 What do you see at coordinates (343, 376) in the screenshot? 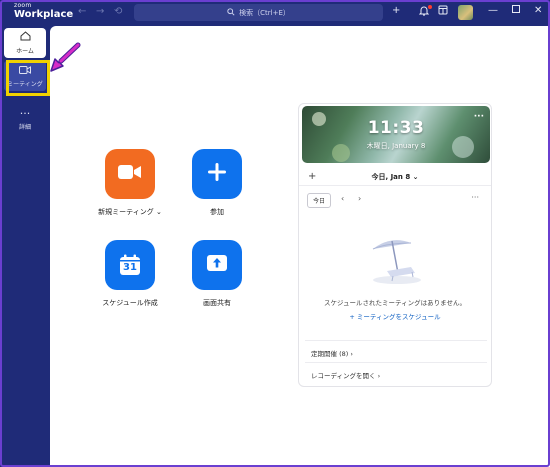
I see `recordings-label: レコーディングを開く` at bounding box center [343, 376].